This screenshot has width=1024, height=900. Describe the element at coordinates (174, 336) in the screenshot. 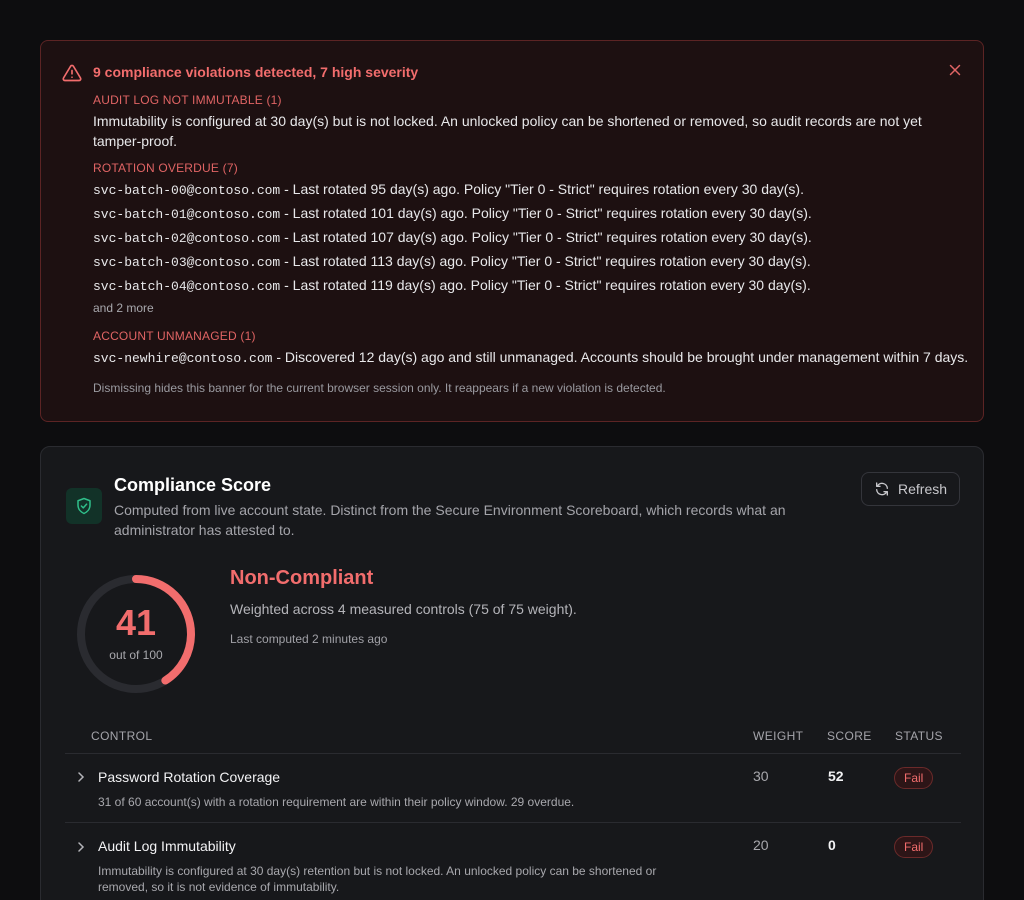

I see `section-header-unmanaged: ACCOUNT UNMANAGED (1)` at that location.